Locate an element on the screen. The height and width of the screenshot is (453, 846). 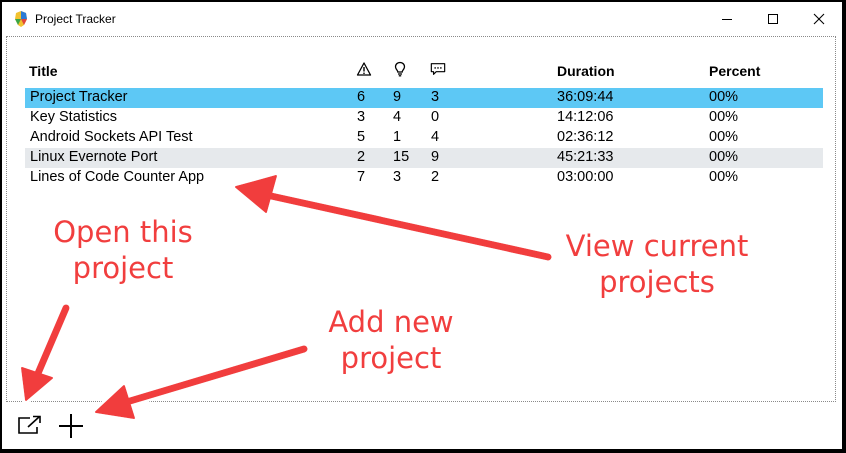
maximize-button is located at coordinates (773, 19).